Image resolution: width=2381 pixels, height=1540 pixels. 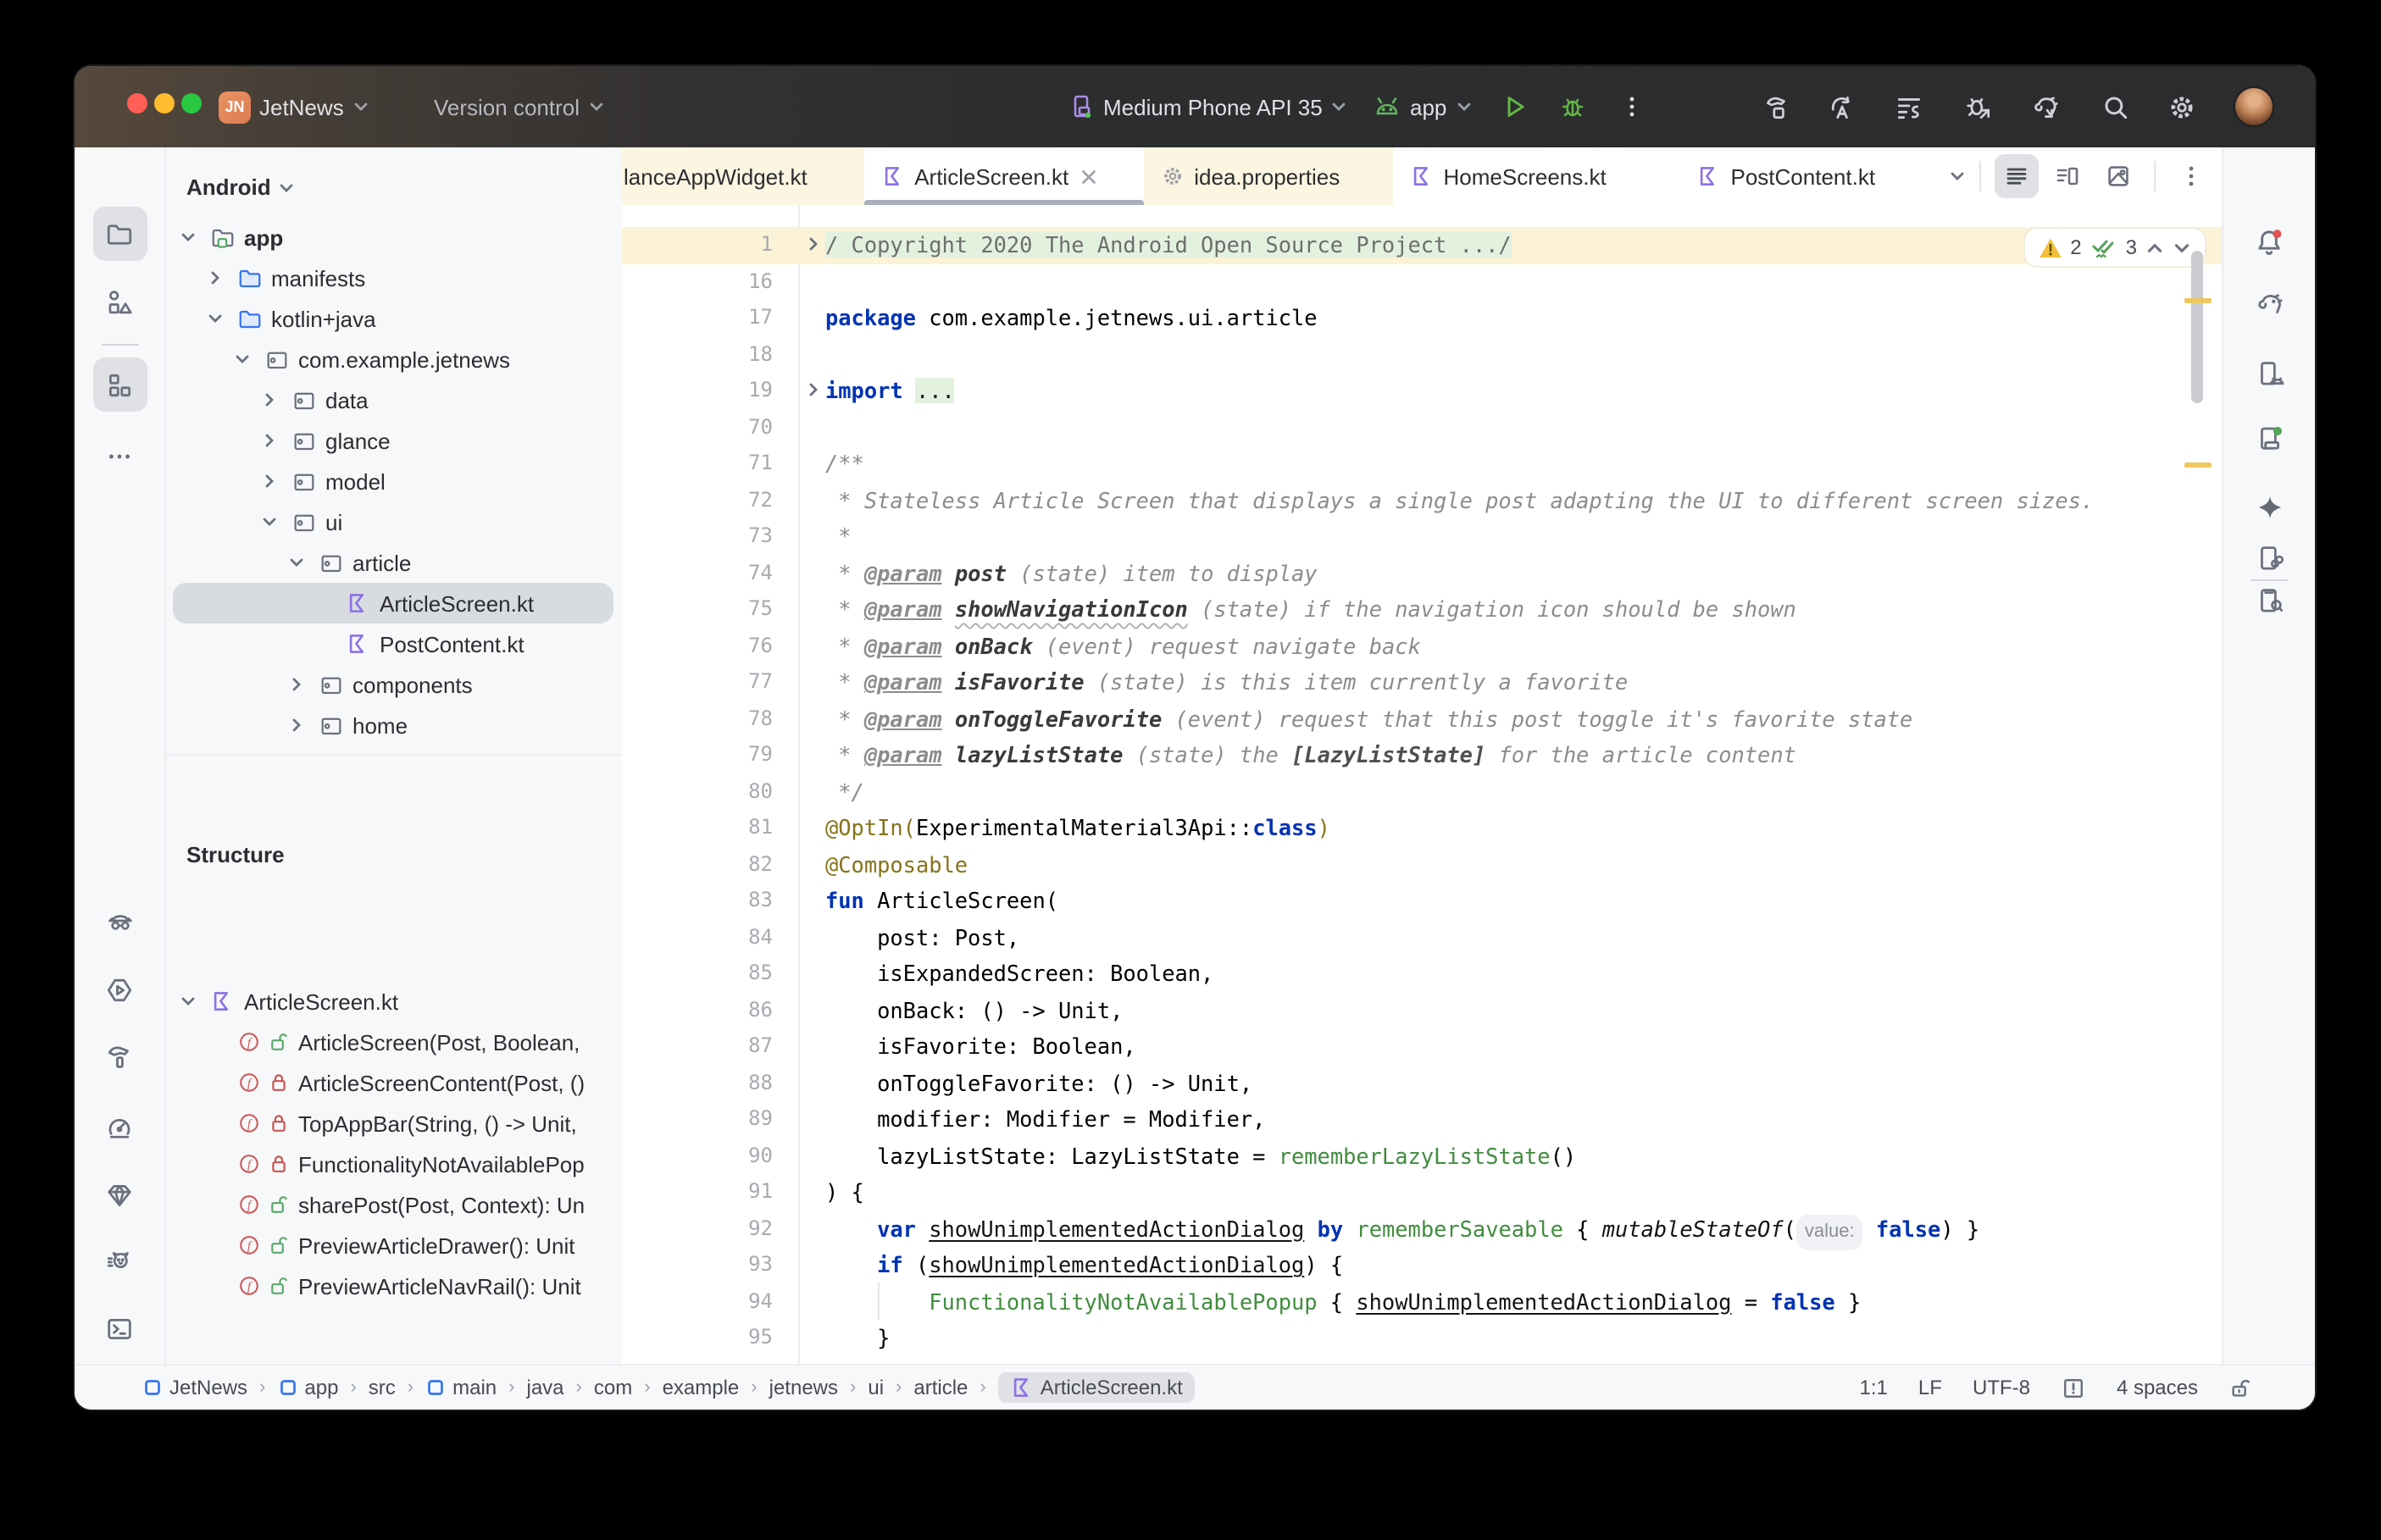 I want to click on breadcrumb-item: example, so click(x=702, y=1387).